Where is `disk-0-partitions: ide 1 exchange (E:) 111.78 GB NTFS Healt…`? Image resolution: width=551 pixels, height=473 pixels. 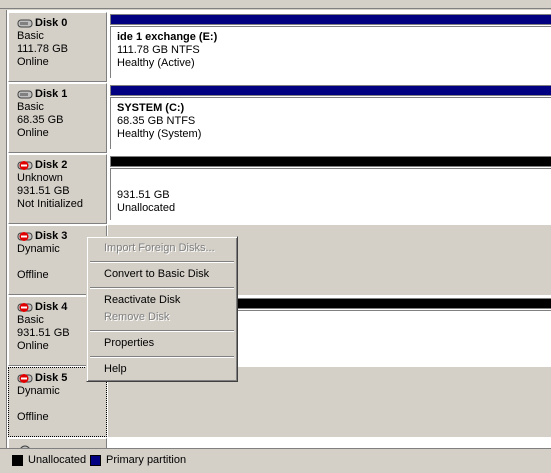
disk-0-partitions: ide 1 exchange (E:) 111.78 GB NTFS Healt… is located at coordinates (329, 47).